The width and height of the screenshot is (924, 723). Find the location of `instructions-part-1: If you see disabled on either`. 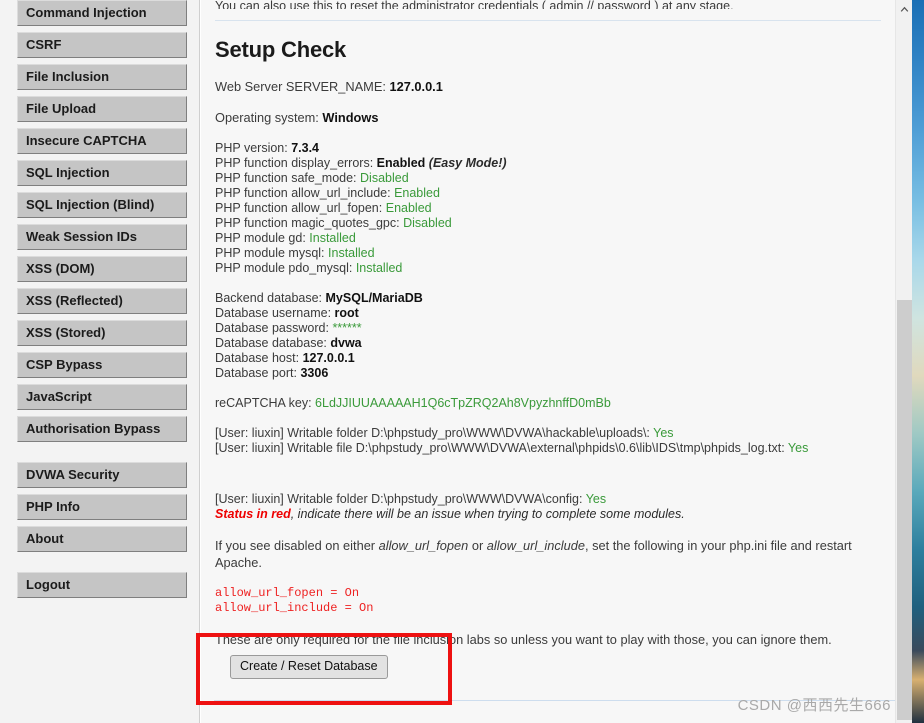

instructions-part-1: If you see disabled on either is located at coordinates (297, 545).